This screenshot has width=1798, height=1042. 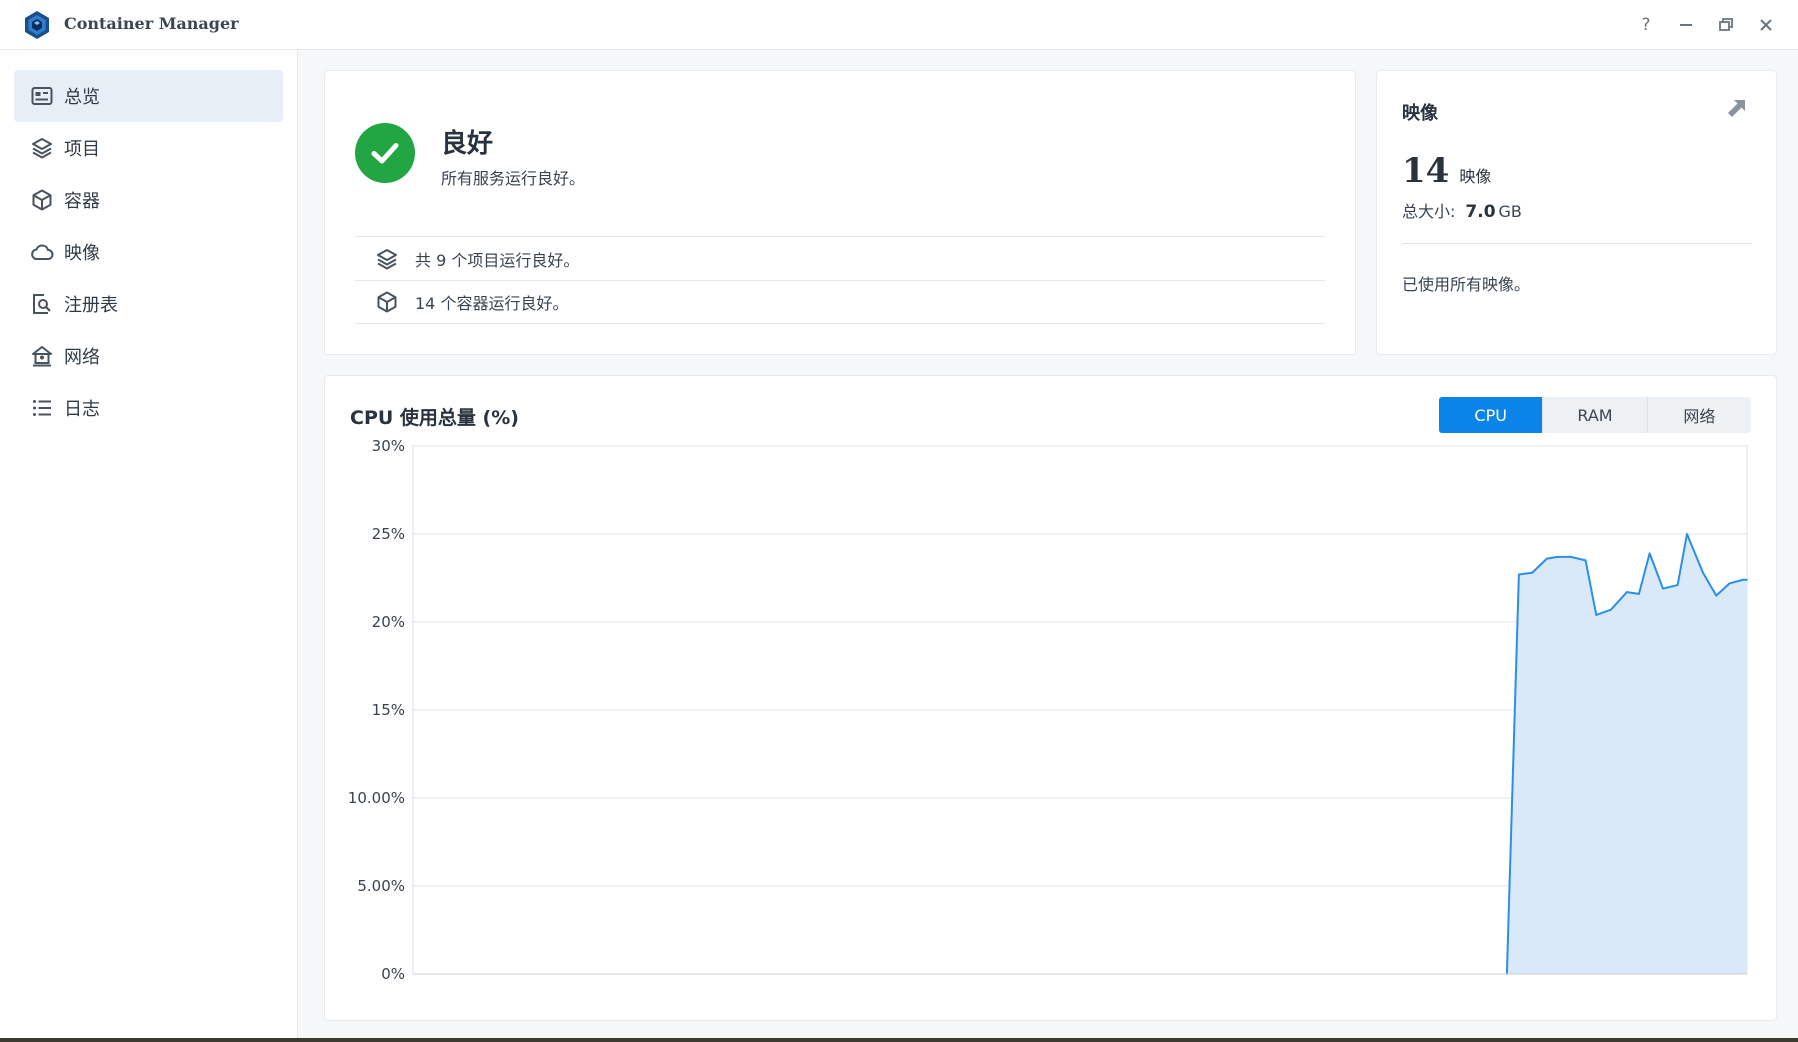 What do you see at coordinates (388, 622) in the screenshot?
I see `y-tick-label: 20%` at bounding box center [388, 622].